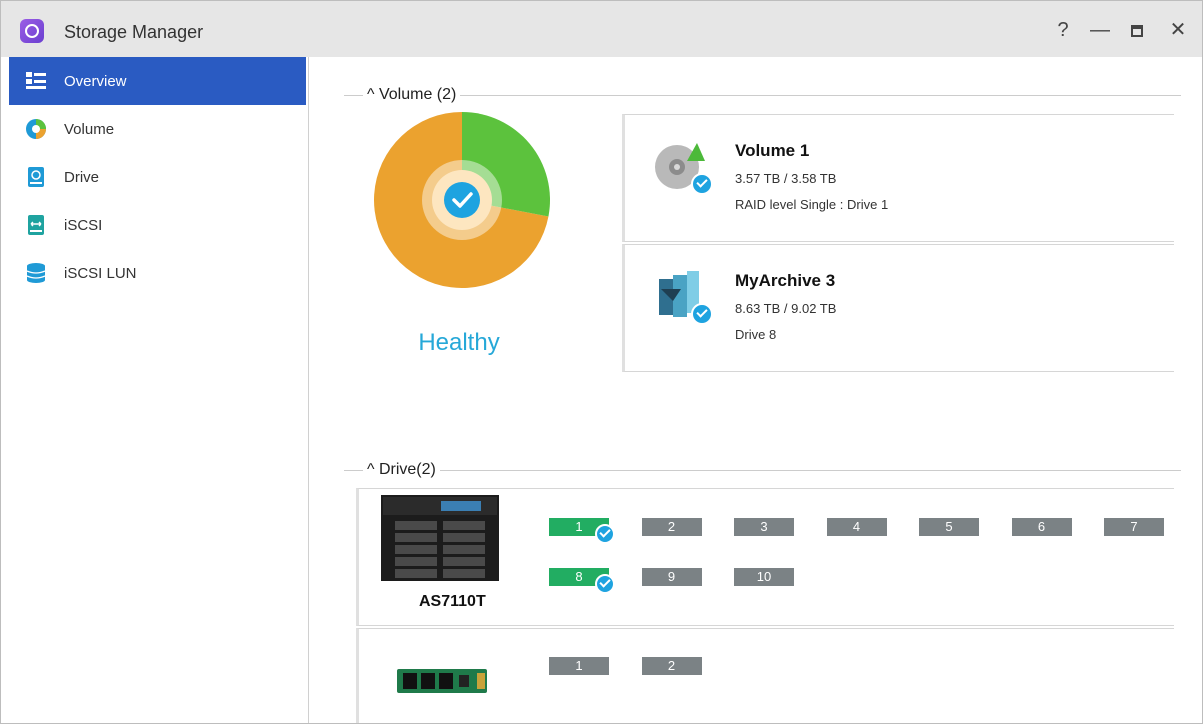  I want to click on sidebar-item-label: Drive, so click(82, 177).